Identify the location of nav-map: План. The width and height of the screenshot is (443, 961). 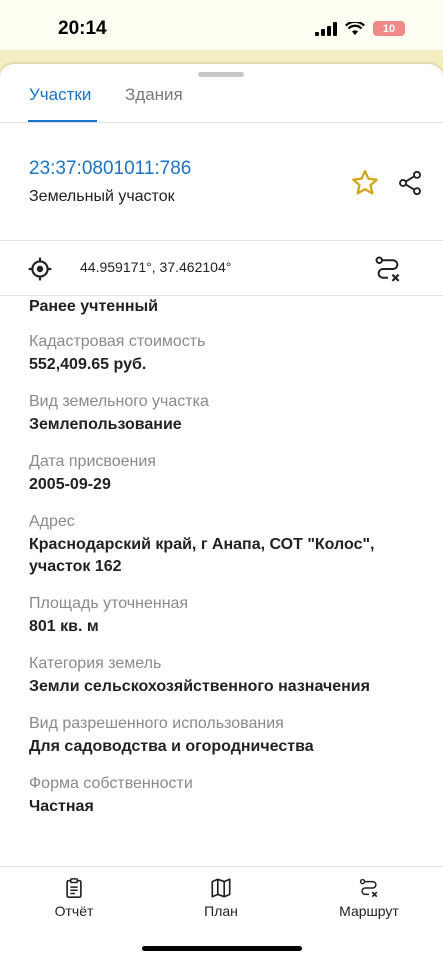
(221, 898).